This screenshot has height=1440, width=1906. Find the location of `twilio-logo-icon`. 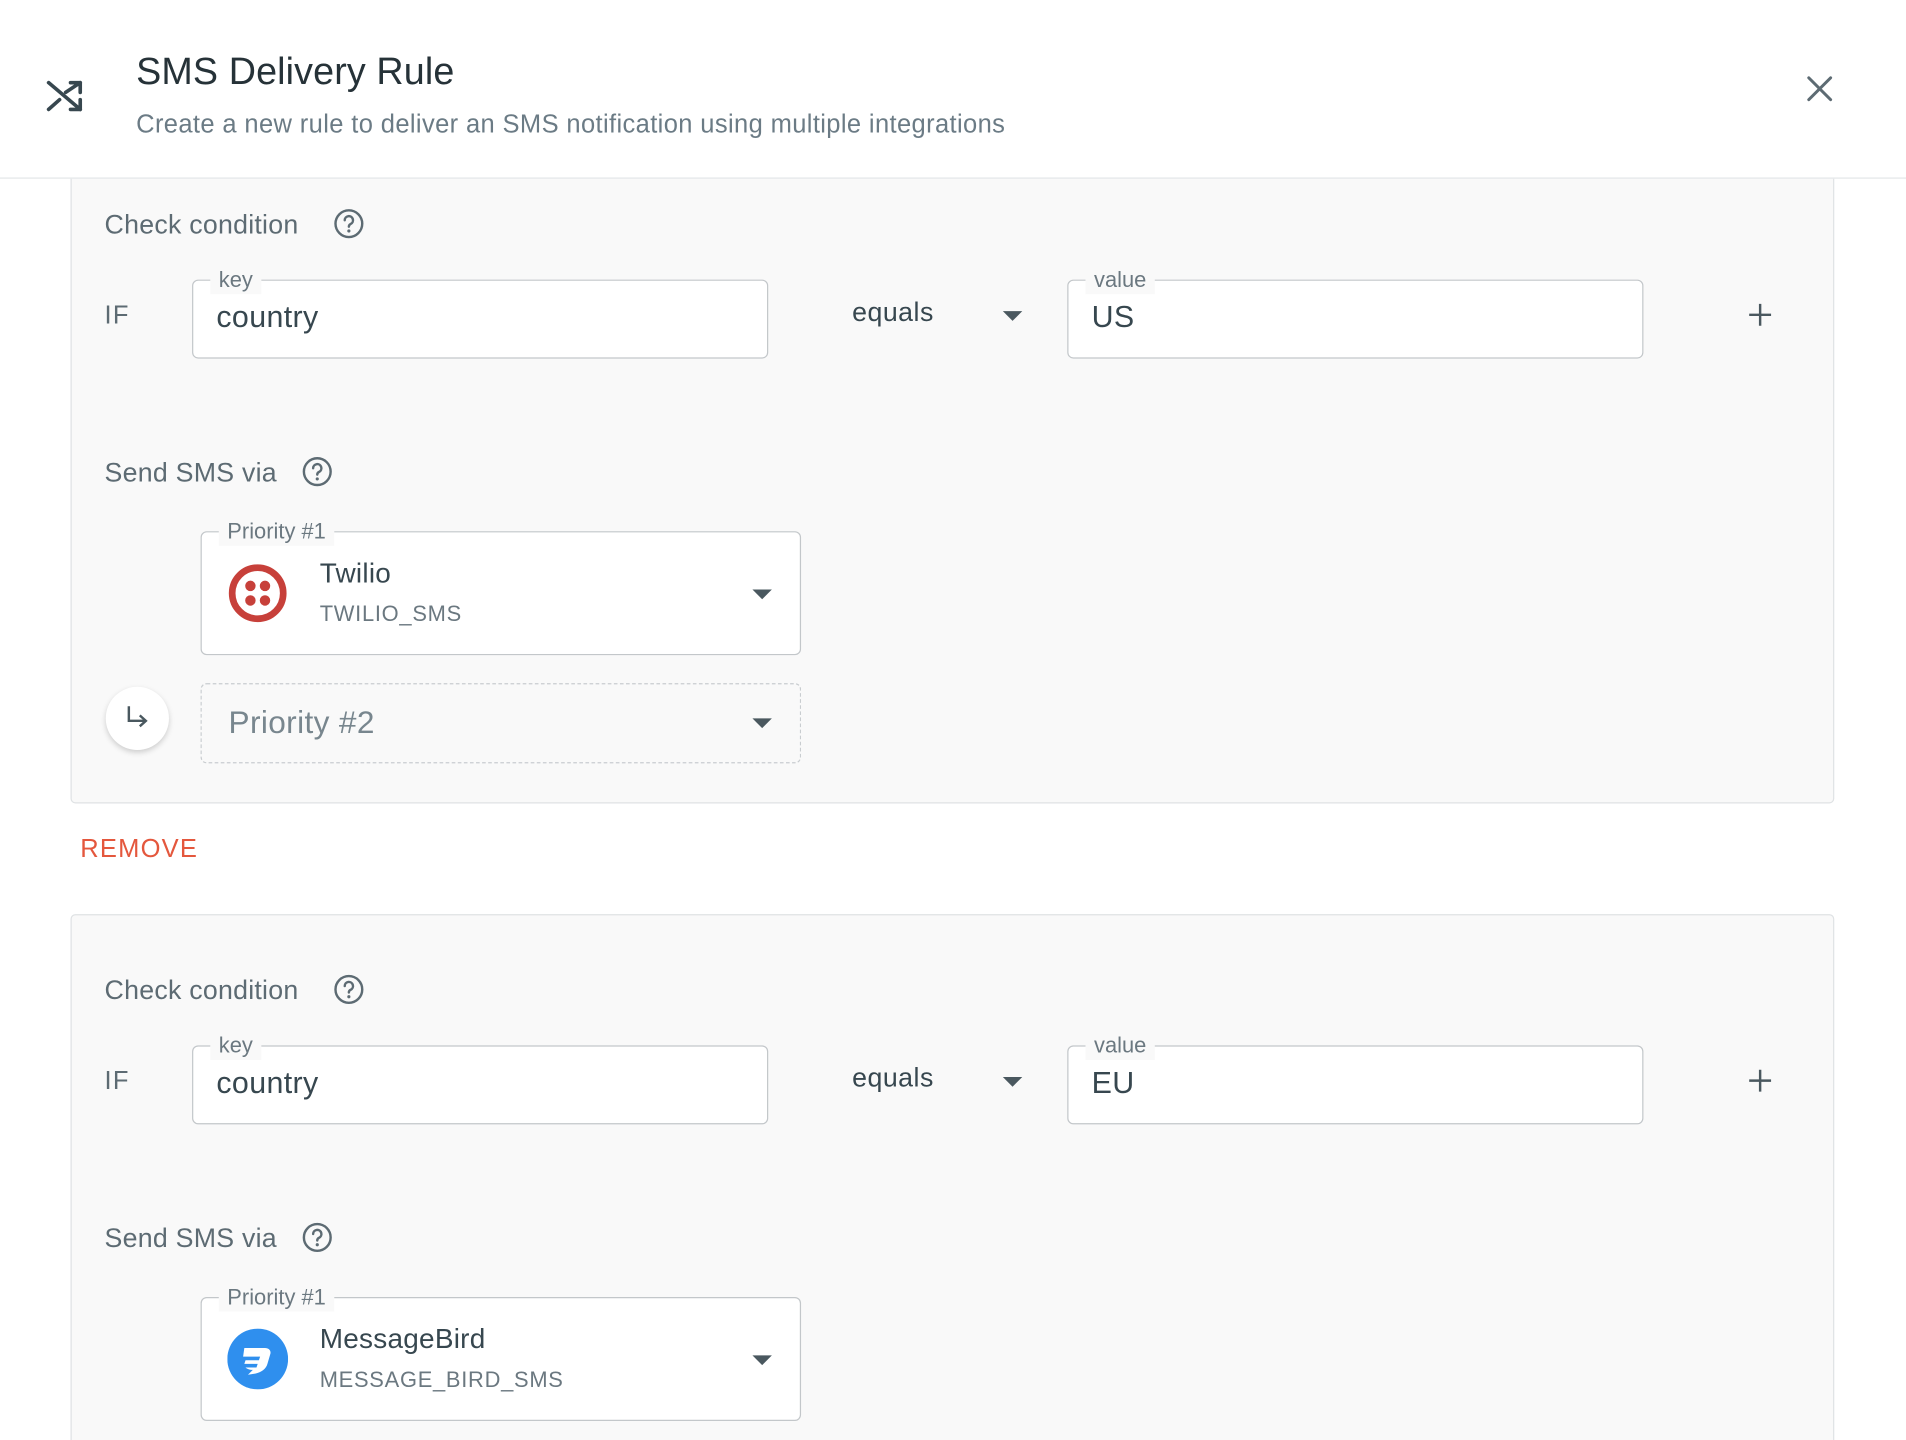

twilio-logo-icon is located at coordinates (257, 593).